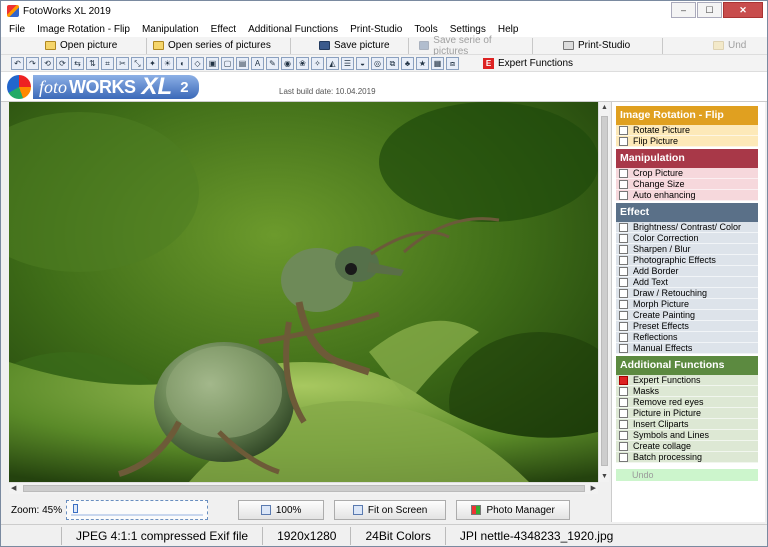 The width and height of the screenshot is (768, 547). I want to click on expert-functions-button: E Expert Functions, so click(528, 63).